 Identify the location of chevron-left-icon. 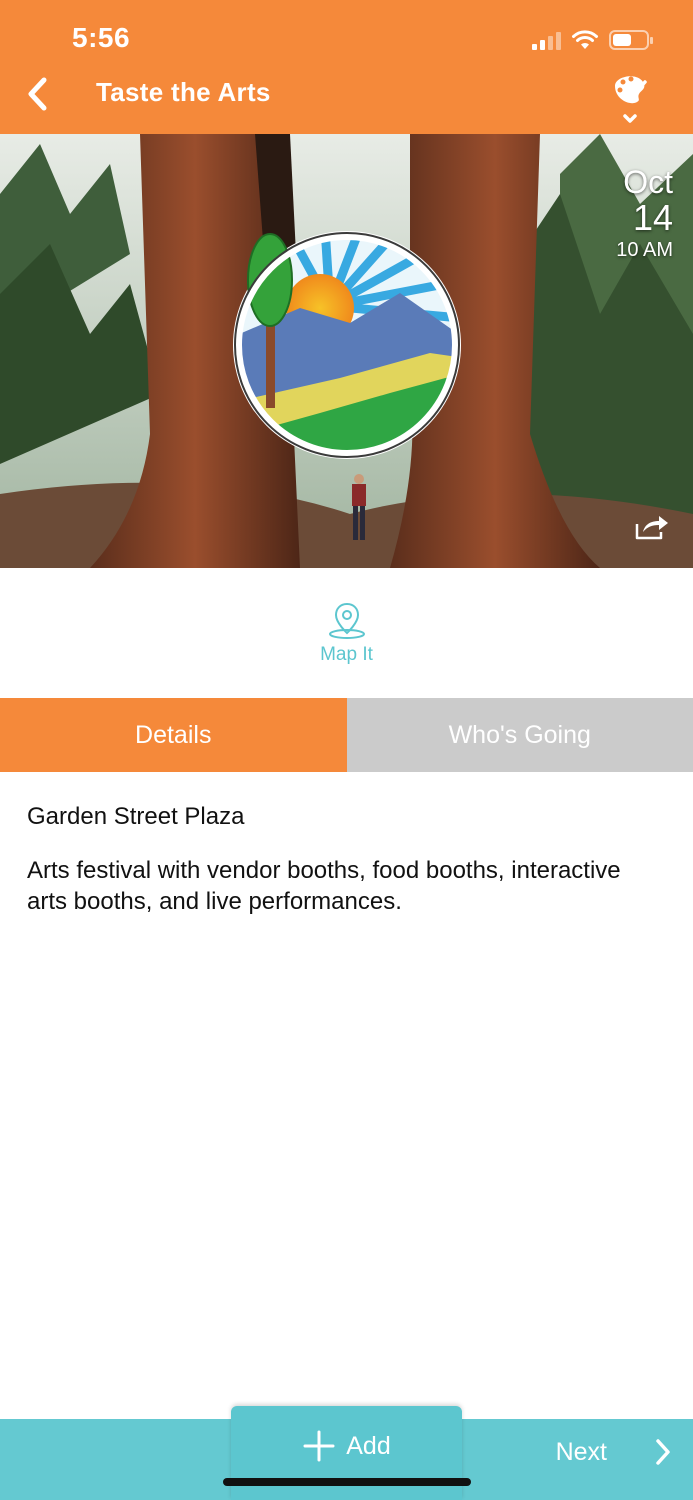
(37, 94).